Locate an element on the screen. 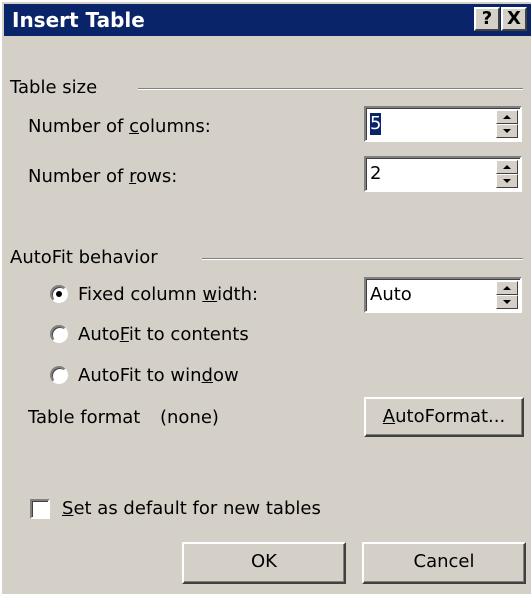  columns-spinbox: 5 is located at coordinates (443, 124).